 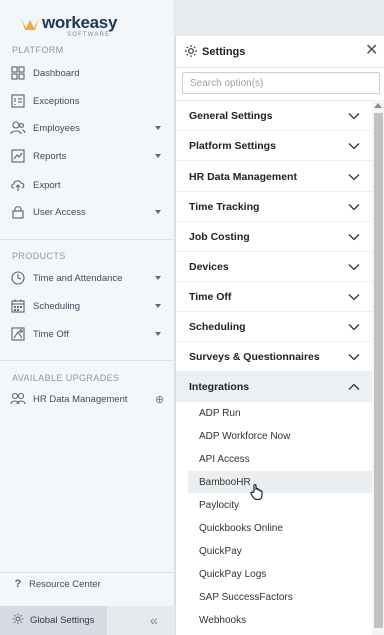 I want to click on integration-label: QuickPay Logs, so click(x=233, y=574).